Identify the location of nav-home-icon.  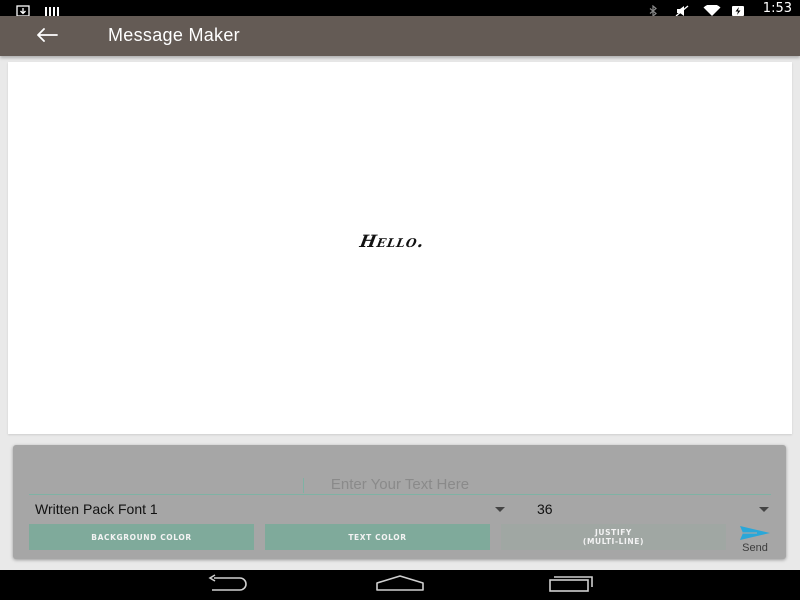
(400, 585).